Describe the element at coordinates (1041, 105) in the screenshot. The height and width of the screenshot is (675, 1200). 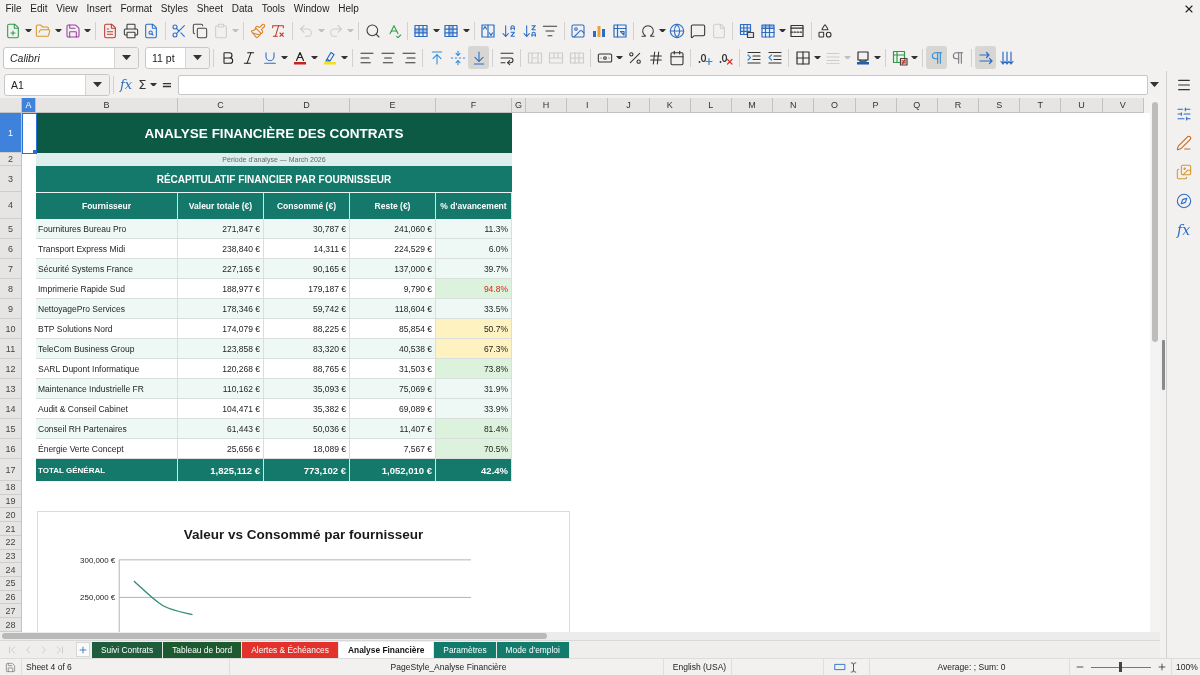
I see `column-header: T` at that location.